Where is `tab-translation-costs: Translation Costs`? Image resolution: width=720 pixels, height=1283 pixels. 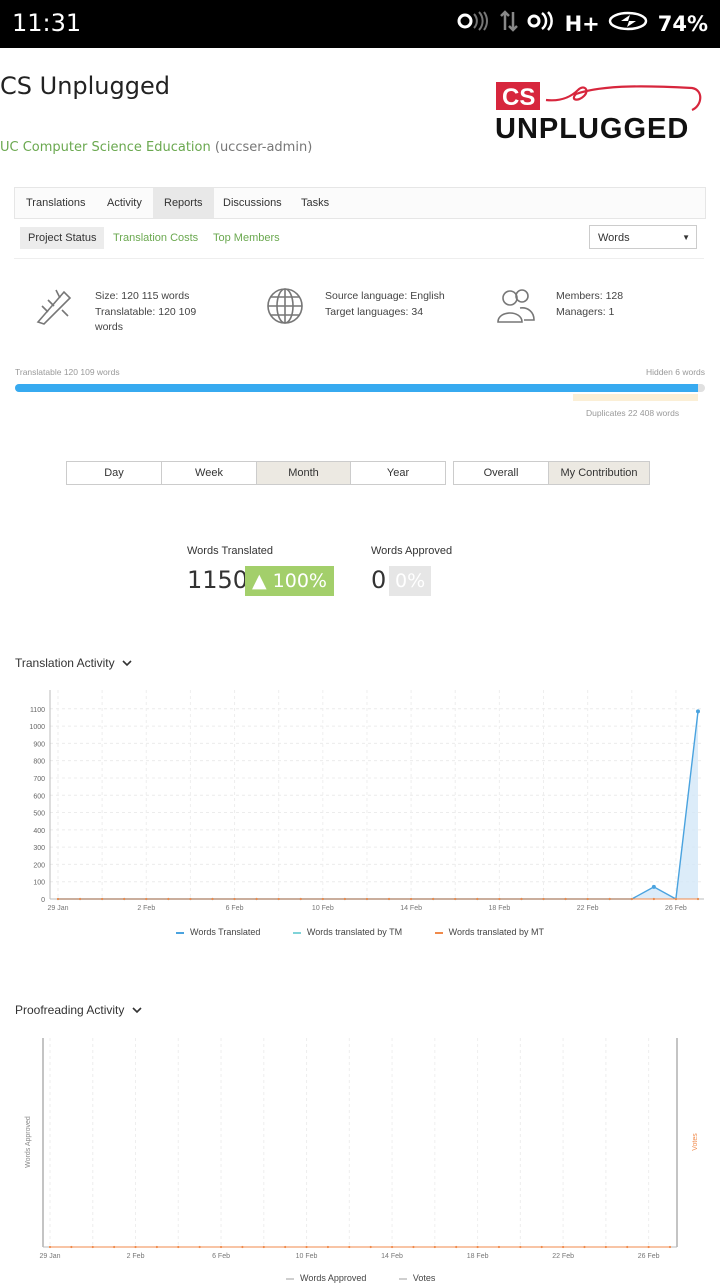 tab-translation-costs: Translation Costs is located at coordinates (155, 238).